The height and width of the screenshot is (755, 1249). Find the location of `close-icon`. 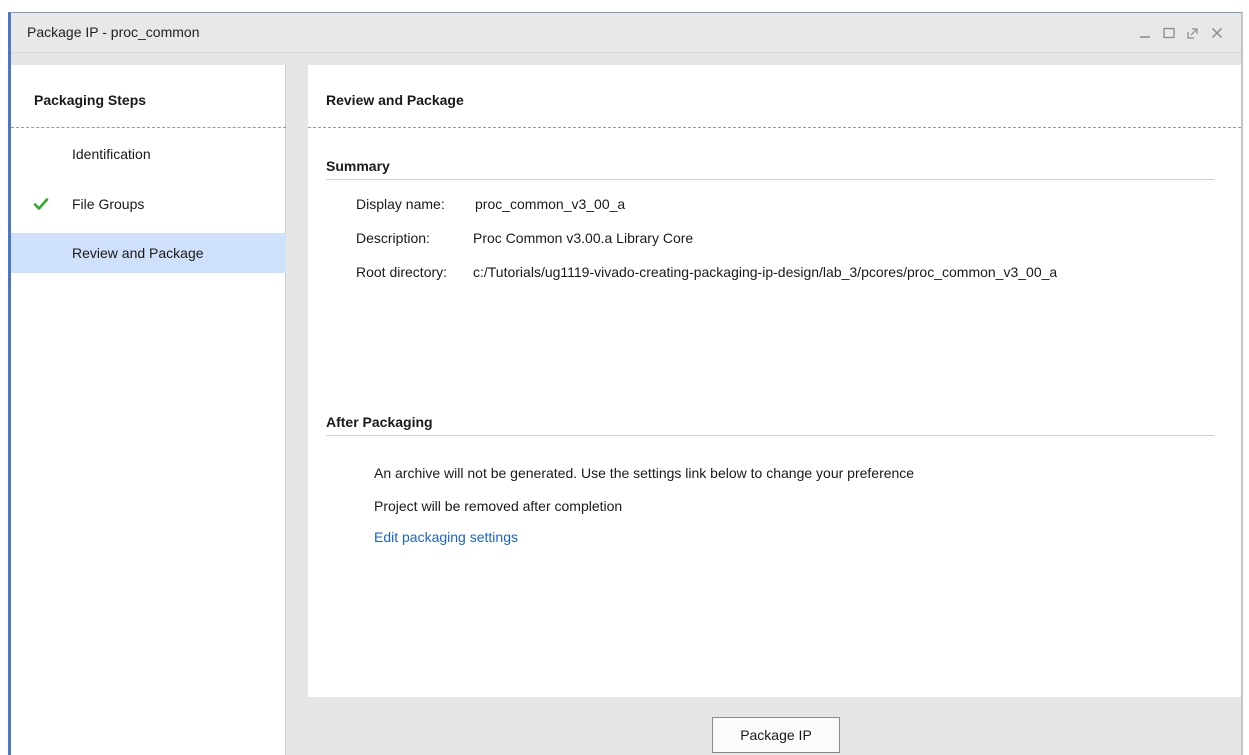

close-icon is located at coordinates (1217, 33).